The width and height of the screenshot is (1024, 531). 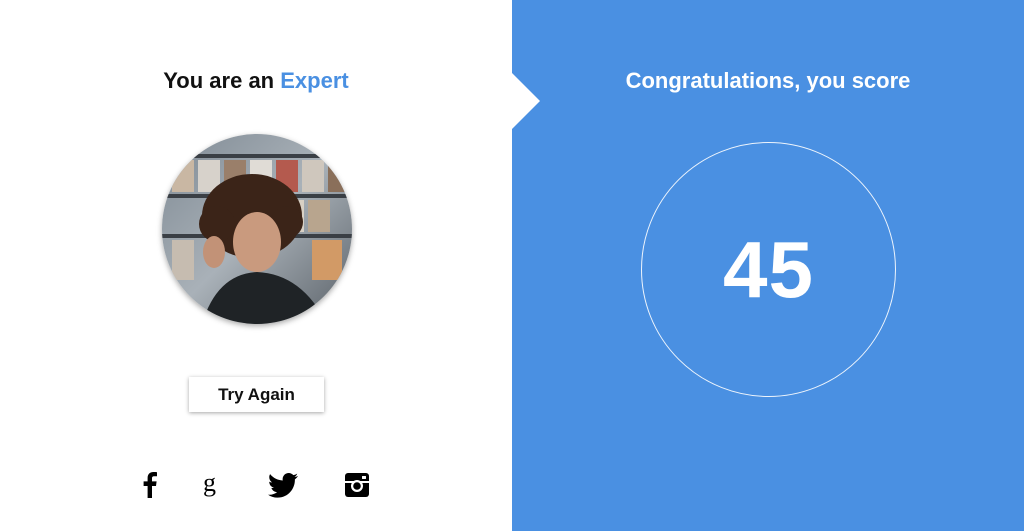 I want to click on svg-text: g, so click(x=209, y=484).